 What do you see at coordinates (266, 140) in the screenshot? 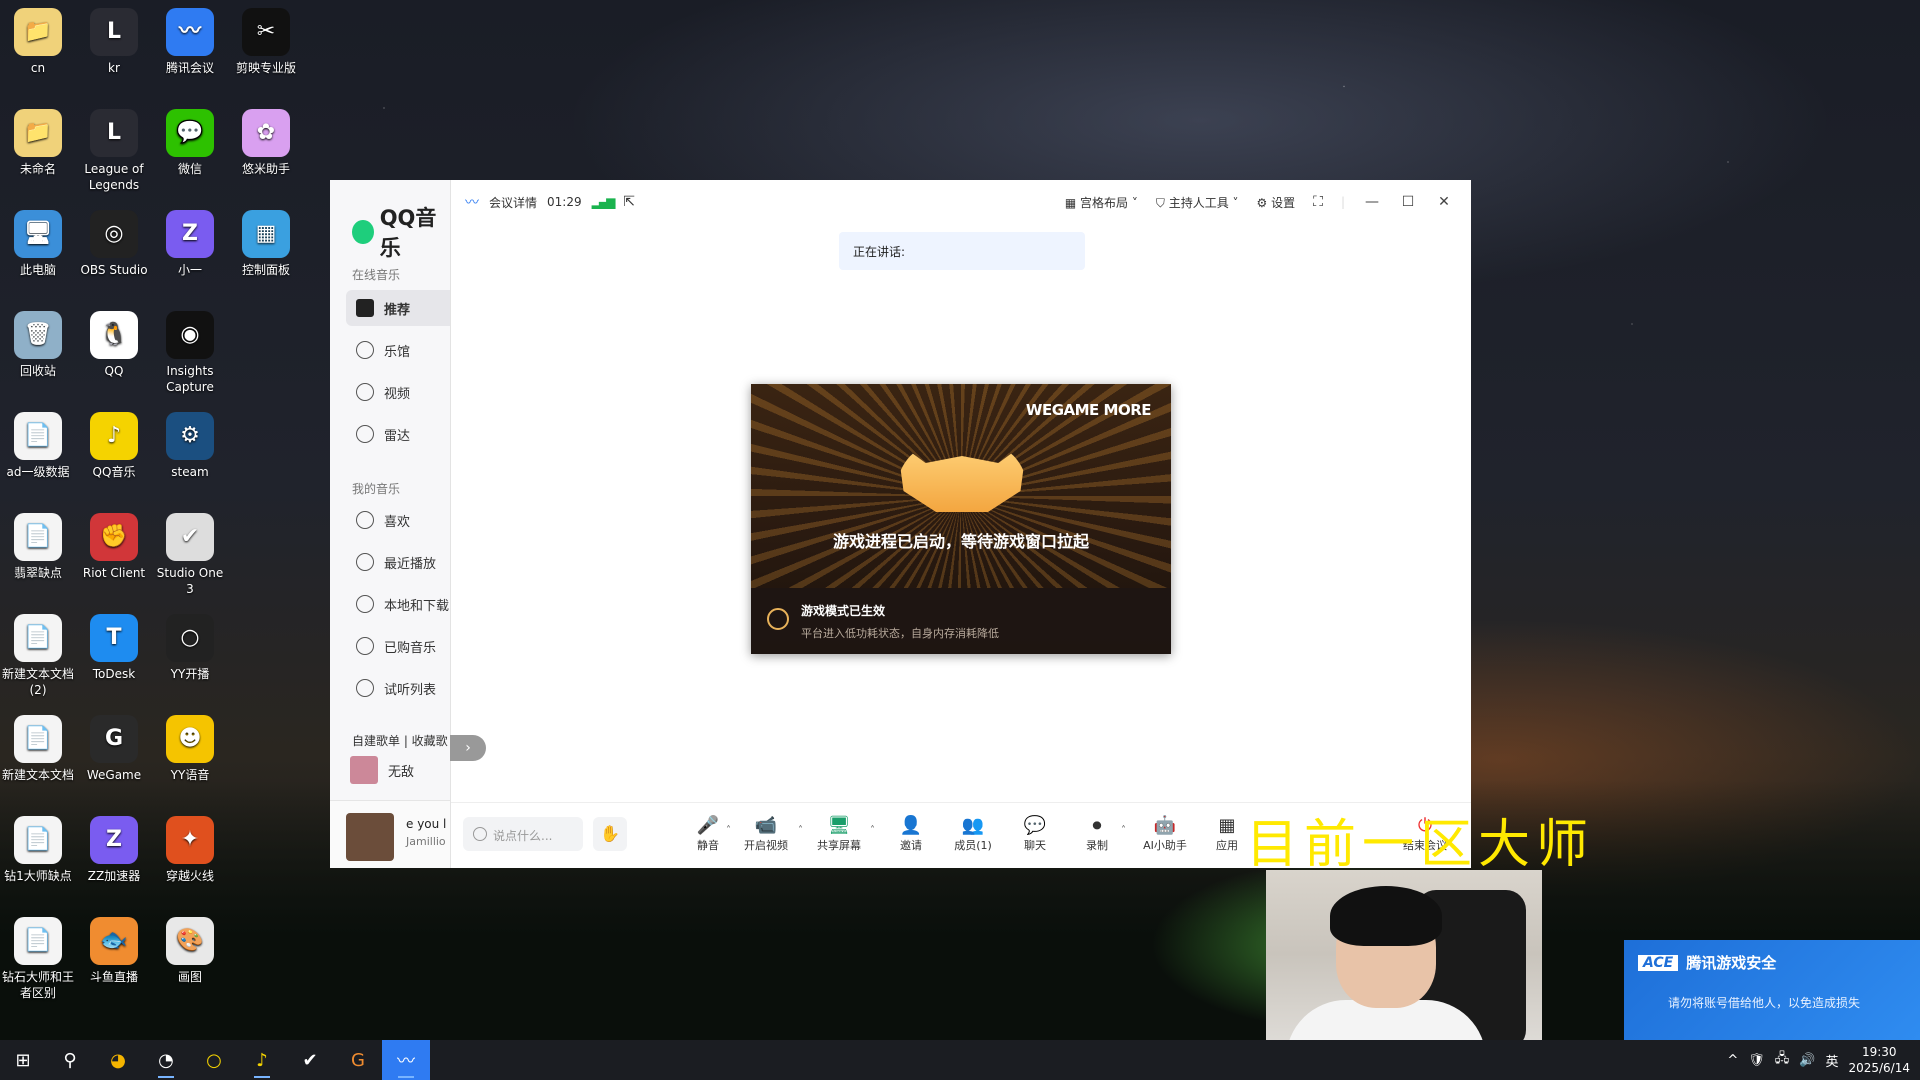
I see `desktop-icon: ✿ 悠米助手` at bounding box center [266, 140].